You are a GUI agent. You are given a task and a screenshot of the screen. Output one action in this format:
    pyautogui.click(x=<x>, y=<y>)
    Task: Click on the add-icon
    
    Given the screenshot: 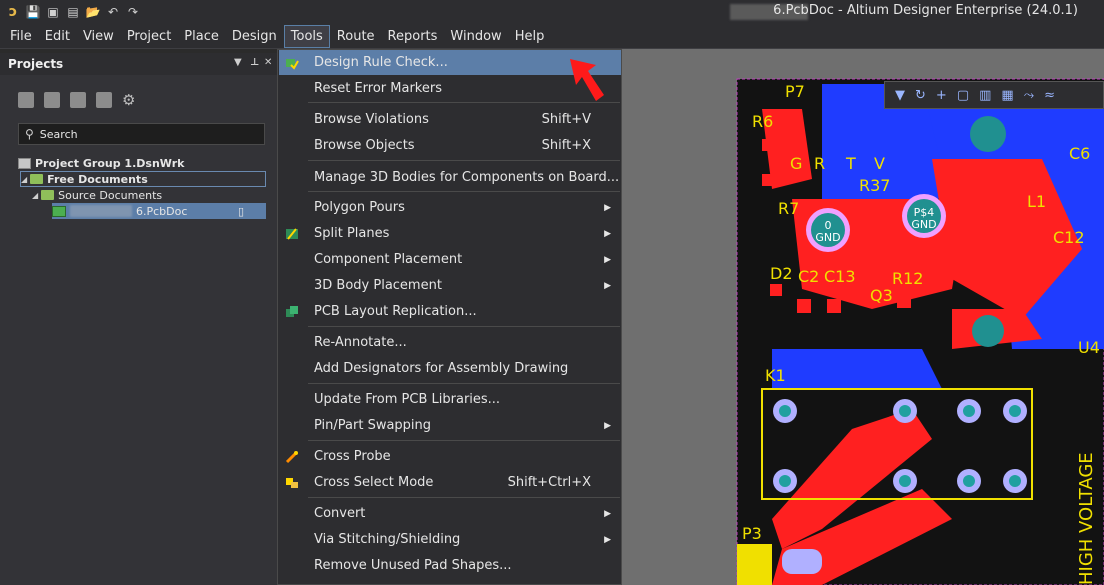 What is the action you would take?
    pyautogui.click(x=78, y=100)
    